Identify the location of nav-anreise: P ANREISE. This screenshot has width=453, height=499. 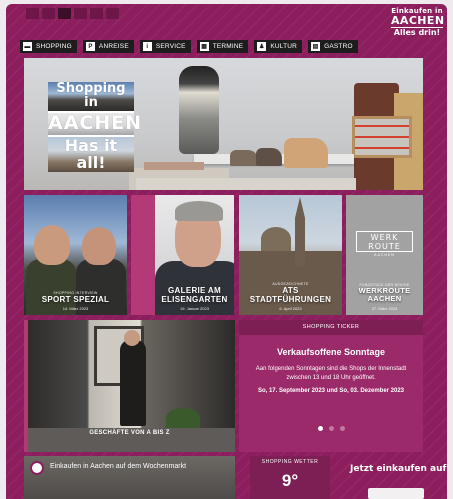
(108, 46).